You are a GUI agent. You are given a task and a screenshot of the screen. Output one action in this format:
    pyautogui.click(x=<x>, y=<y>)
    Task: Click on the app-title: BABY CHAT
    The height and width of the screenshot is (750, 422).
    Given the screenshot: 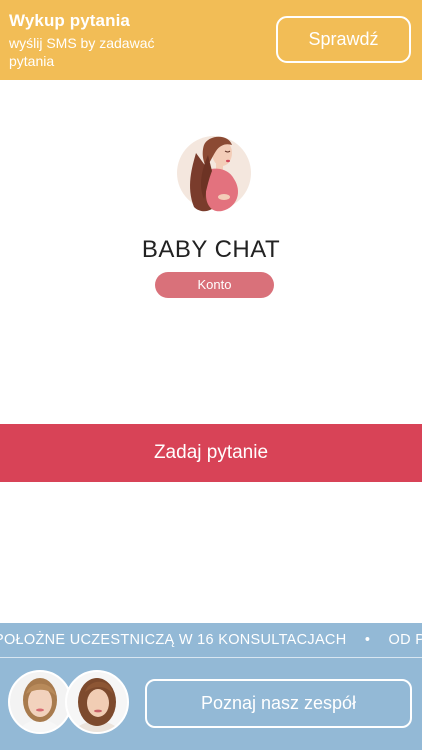 What is the action you would take?
    pyautogui.click(x=211, y=249)
    